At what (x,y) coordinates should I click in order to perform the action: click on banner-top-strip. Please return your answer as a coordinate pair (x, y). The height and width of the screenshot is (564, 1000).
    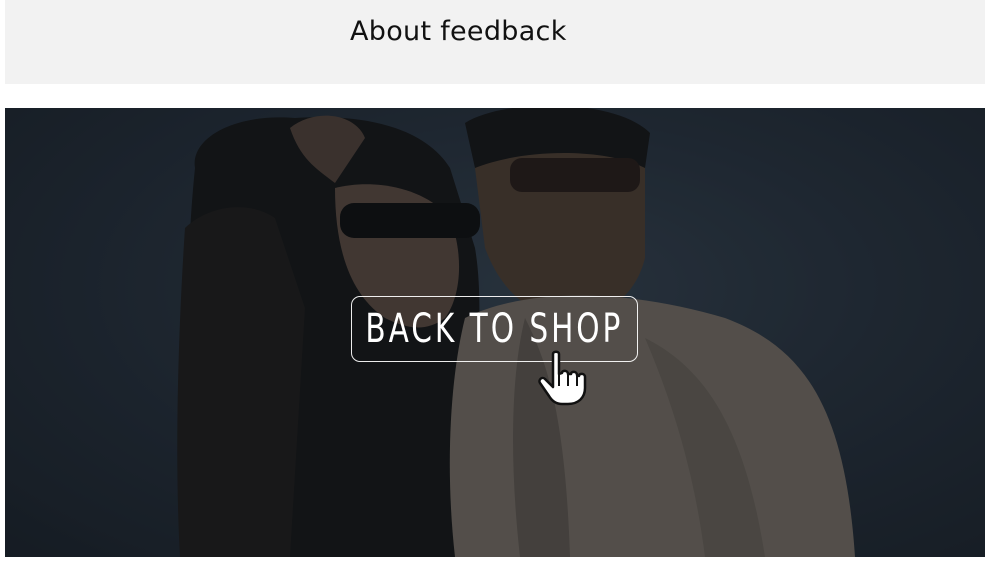
    Looking at the image, I should click on (495, 101).